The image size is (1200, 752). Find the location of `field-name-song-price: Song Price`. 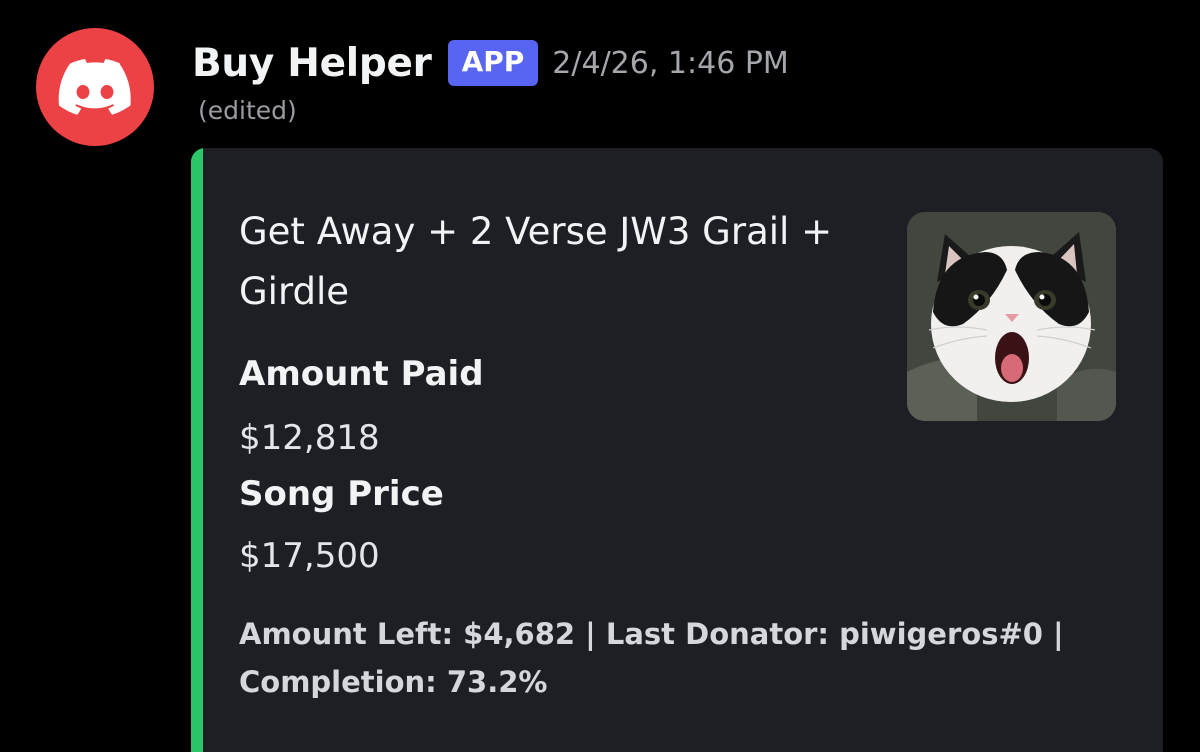

field-name-song-price: Song Price is located at coordinates (341, 494).